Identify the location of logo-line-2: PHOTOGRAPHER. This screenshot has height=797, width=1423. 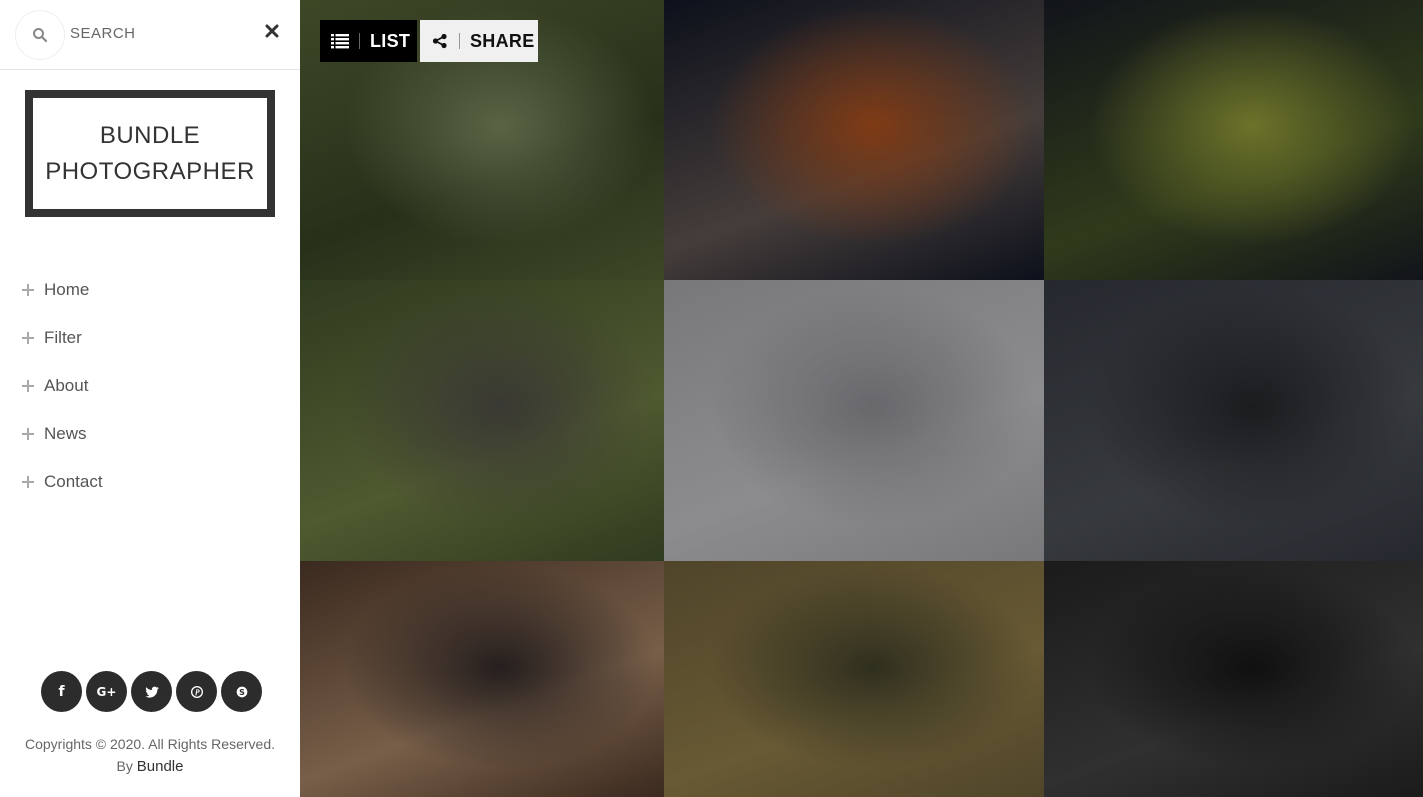
(150, 171).